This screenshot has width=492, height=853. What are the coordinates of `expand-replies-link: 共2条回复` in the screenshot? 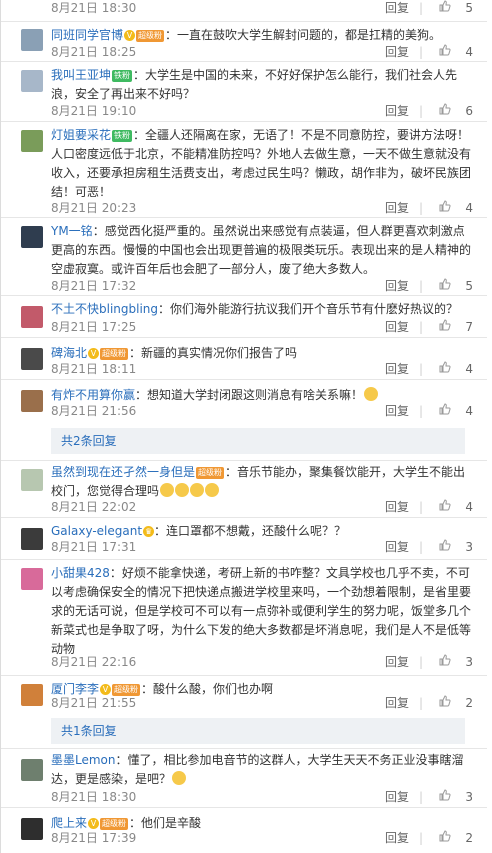 It's located at (258, 441).